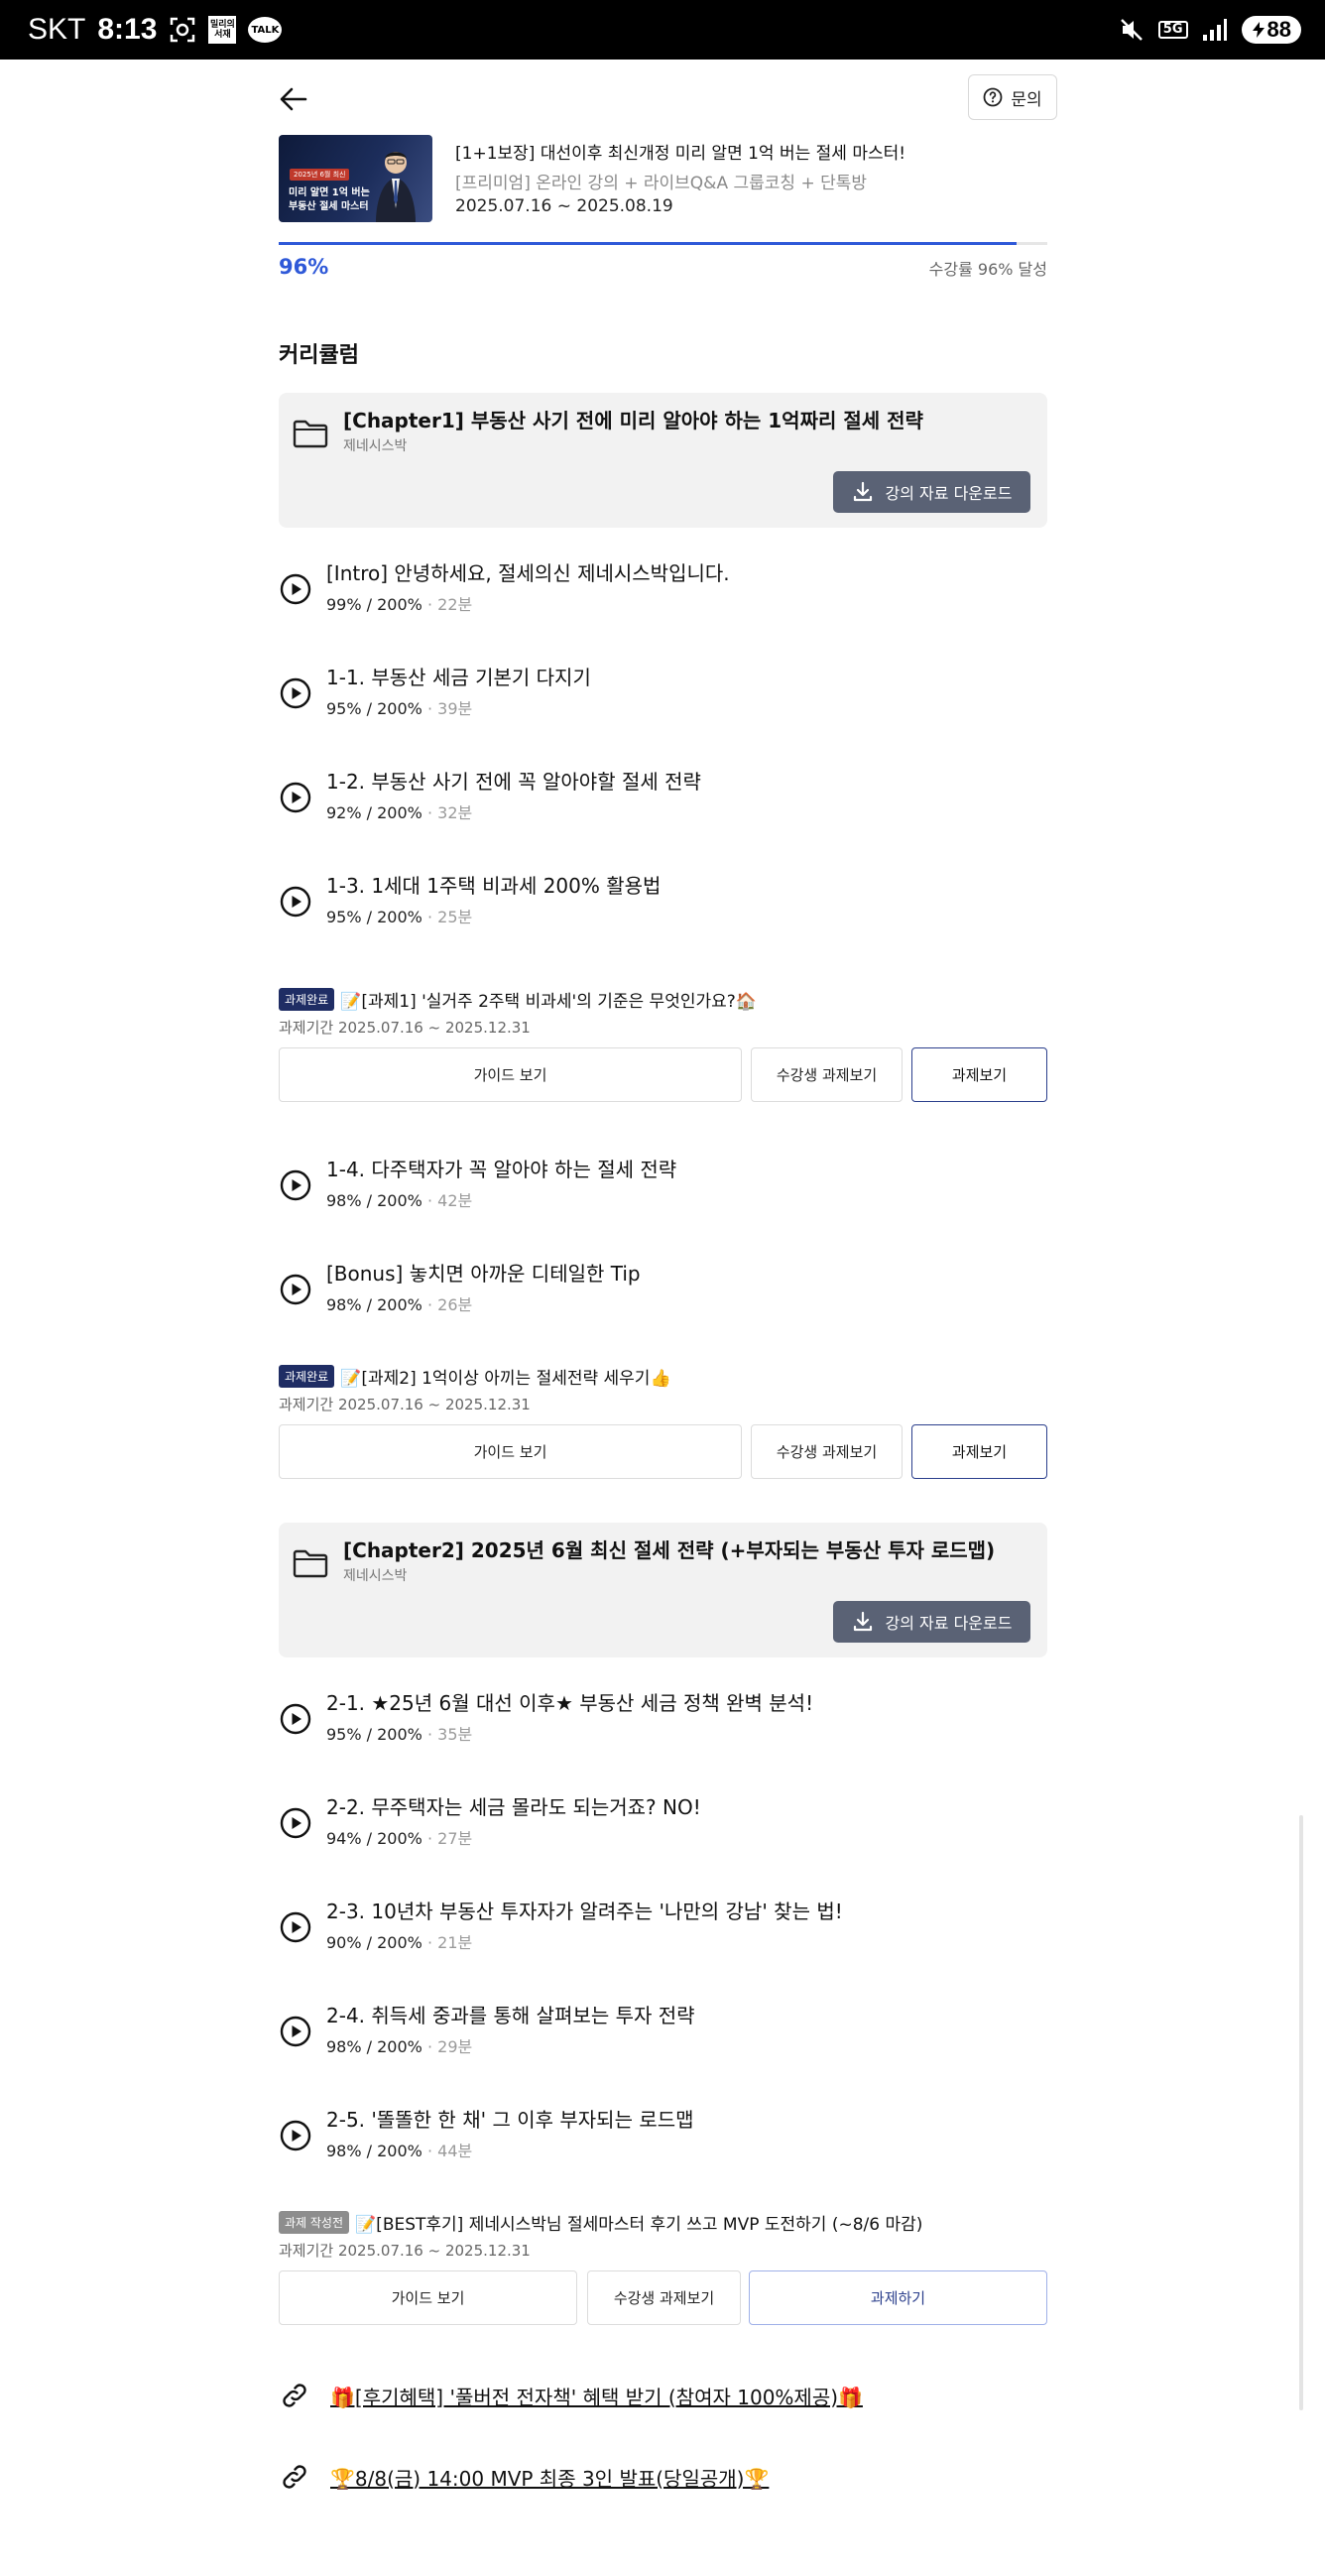 This screenshot has width=1325, height=2576. I want to click on lesson-meta: 98% / 200% · 42분, so click(399, 1199).